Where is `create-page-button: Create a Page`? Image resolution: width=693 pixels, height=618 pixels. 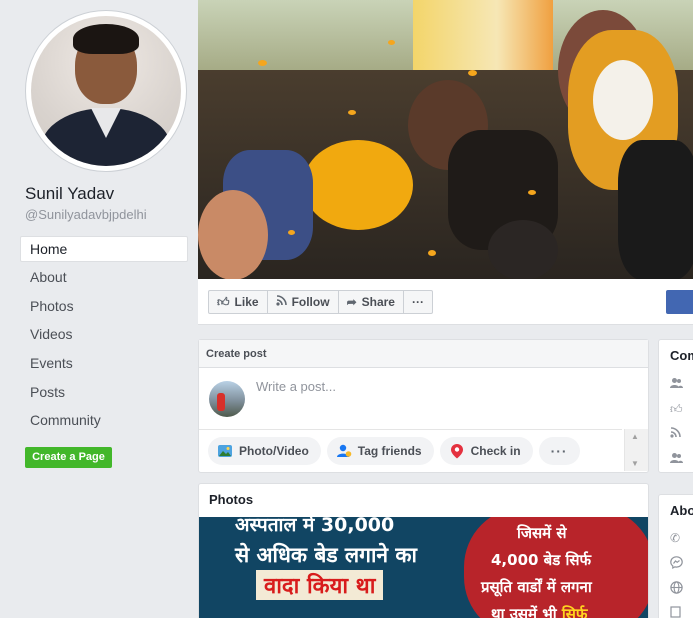
create-page-button: Create a Page is located at coordinates (68, 457).